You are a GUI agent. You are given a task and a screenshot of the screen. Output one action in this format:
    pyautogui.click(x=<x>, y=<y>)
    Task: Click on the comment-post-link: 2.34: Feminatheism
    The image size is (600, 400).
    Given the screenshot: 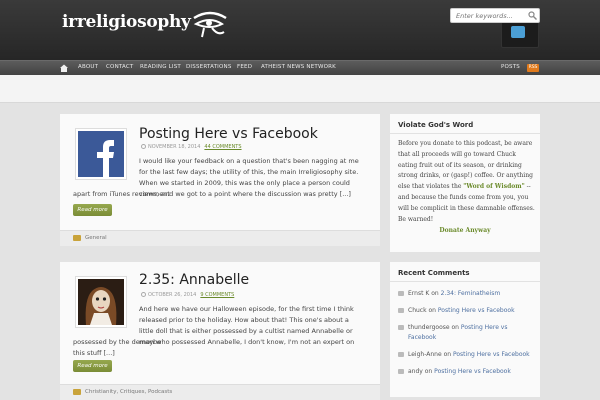 What is the action you would take?
    pyautogui.click(x=471, y=293)
    